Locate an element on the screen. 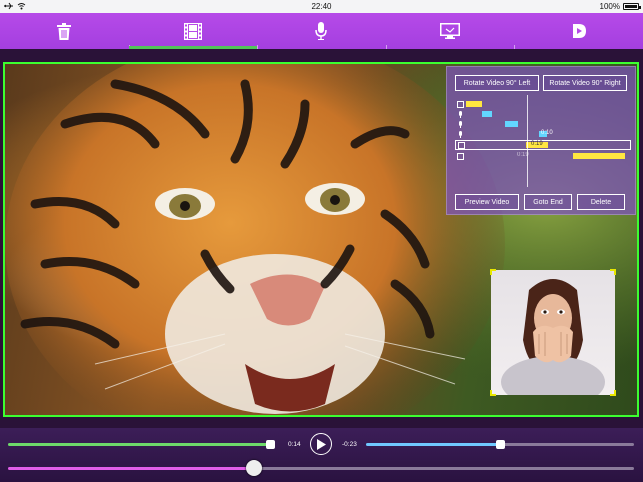 The height and width of the screenshot is (482, 643). monitor-icon is located at coordinates (450, 31).